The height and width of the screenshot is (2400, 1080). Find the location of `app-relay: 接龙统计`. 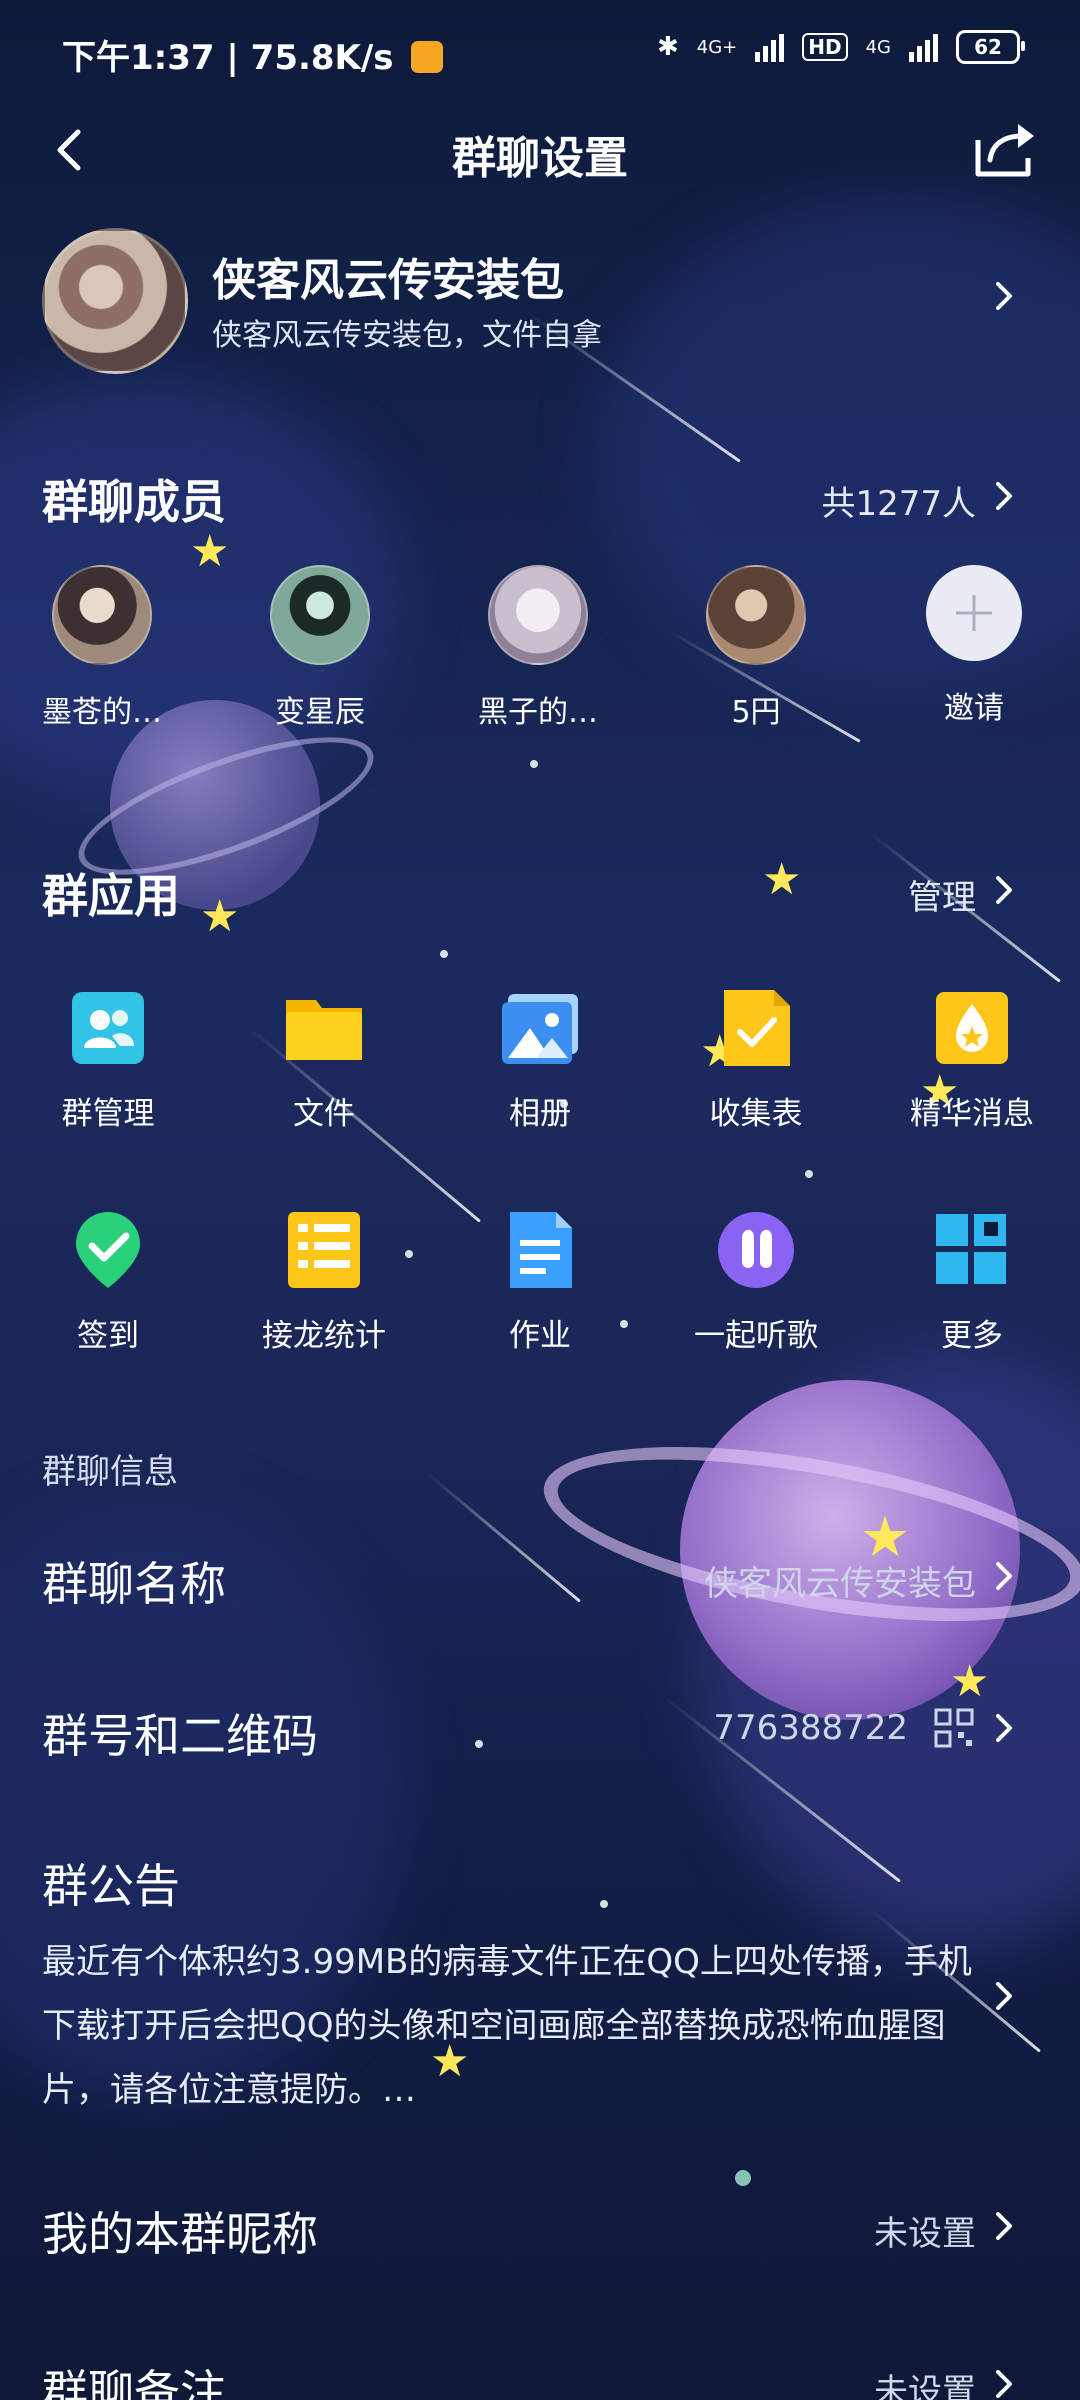

app-relay: 接龙统计 is located at coordinates (324, 1281).